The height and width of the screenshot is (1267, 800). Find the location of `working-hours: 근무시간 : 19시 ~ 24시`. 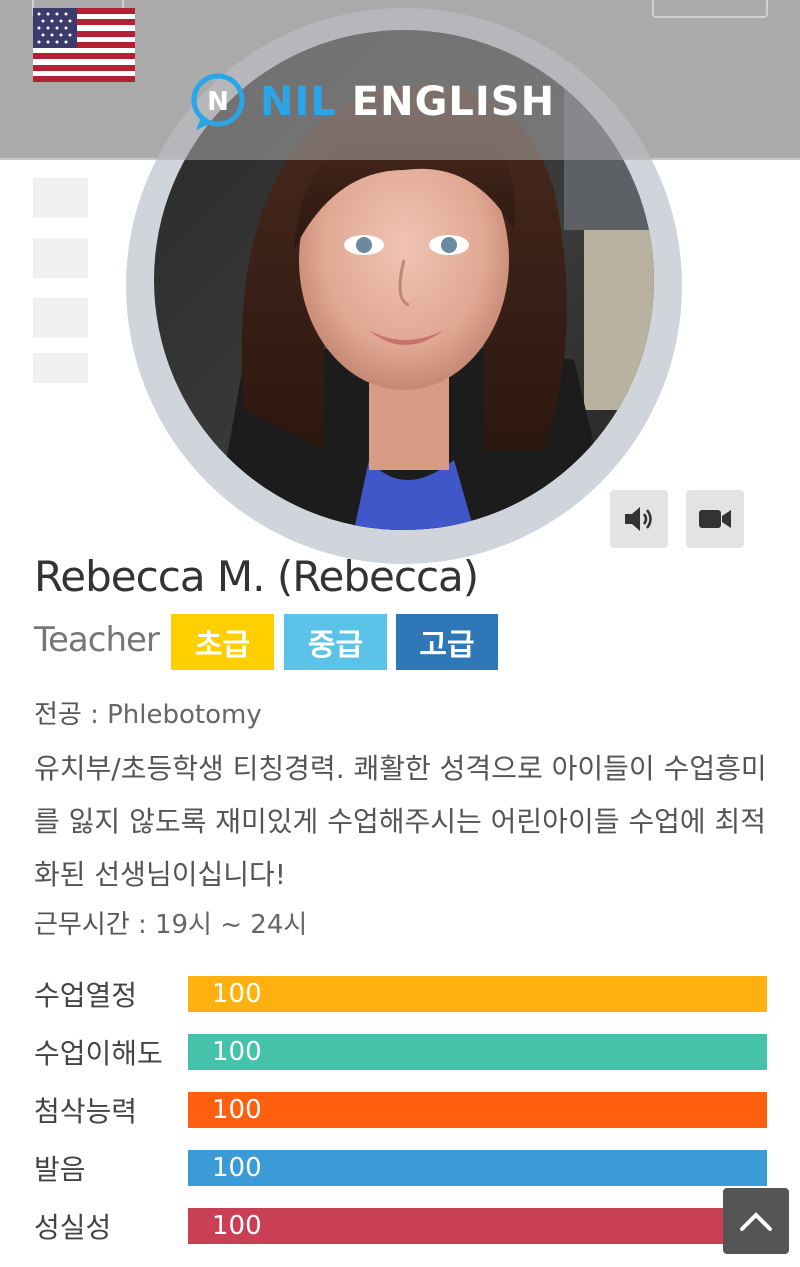

working-hours: 근무시간 : 19시 ~ 24시 is located at coordinates (170, 922).